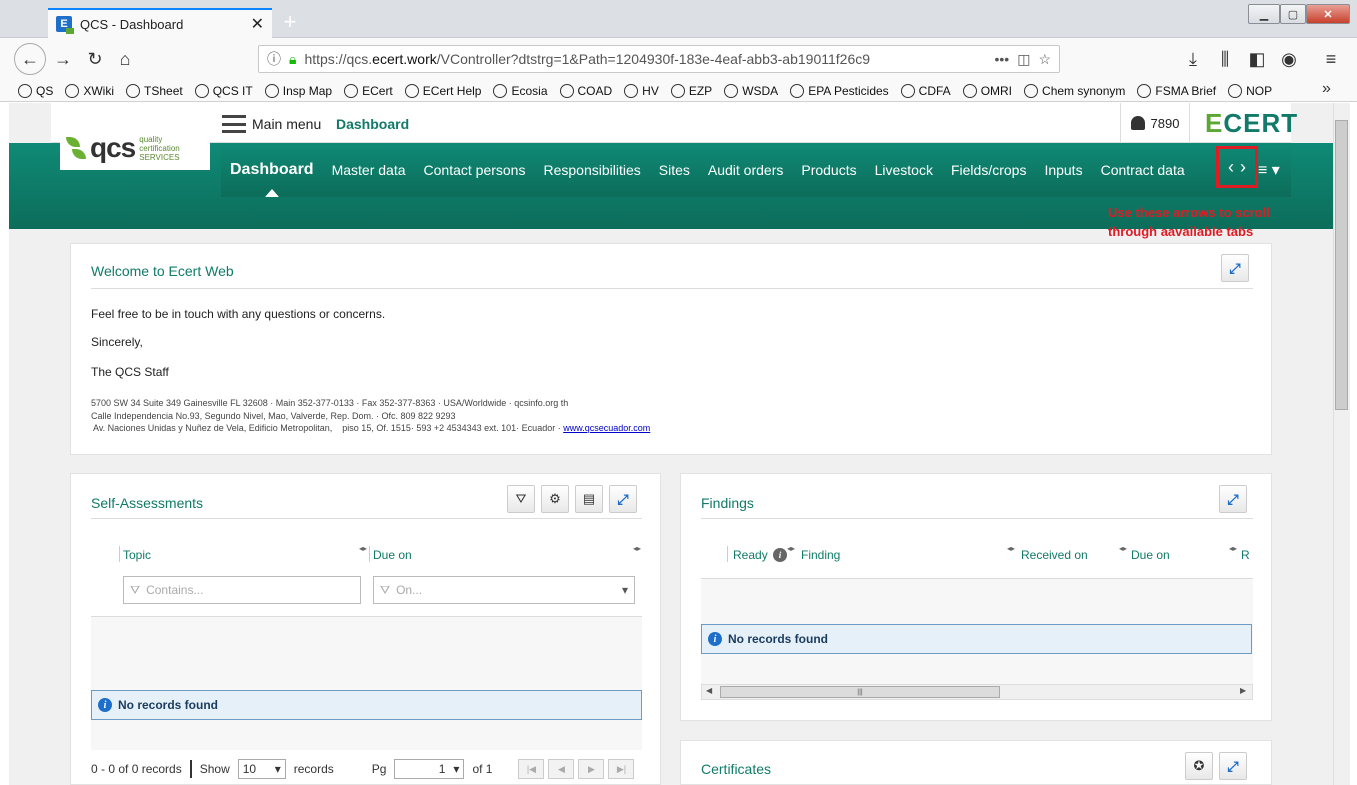  I want to click on tab-responsibilities: Responsibilities, so click(591, 170).